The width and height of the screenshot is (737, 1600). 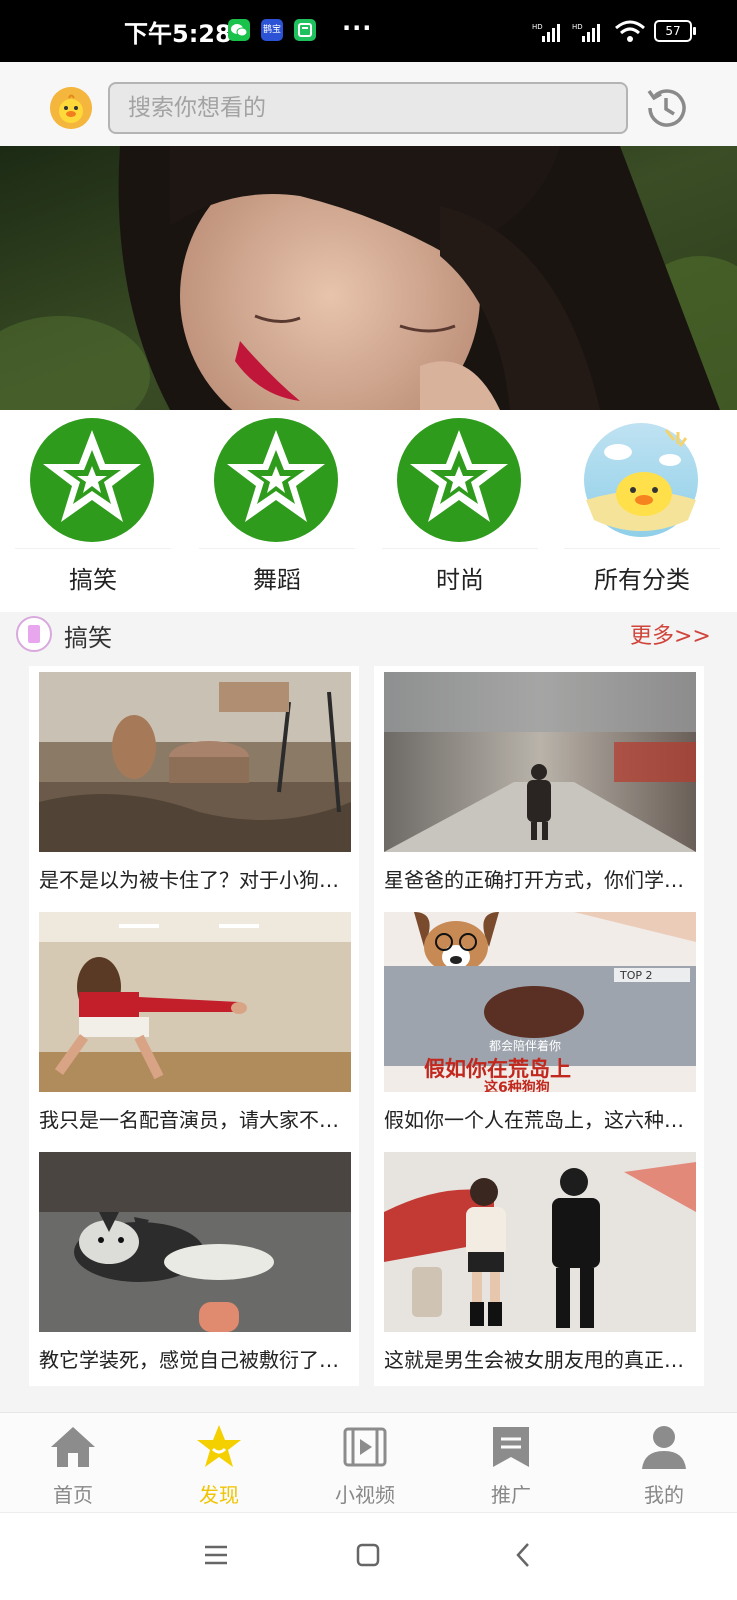 What do you see at coordinates (523, 1555) in the screenshot?
I see `back-icon` at bounding box center [523, 1555].